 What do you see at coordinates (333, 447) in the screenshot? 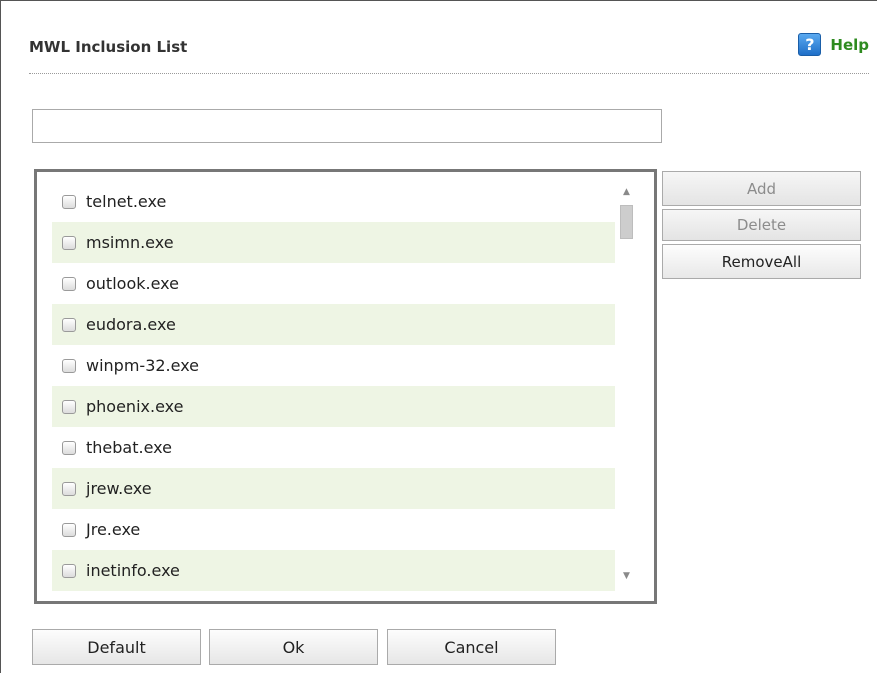
I see `list-item: thebat.exe` at bounding box center [333, 447].